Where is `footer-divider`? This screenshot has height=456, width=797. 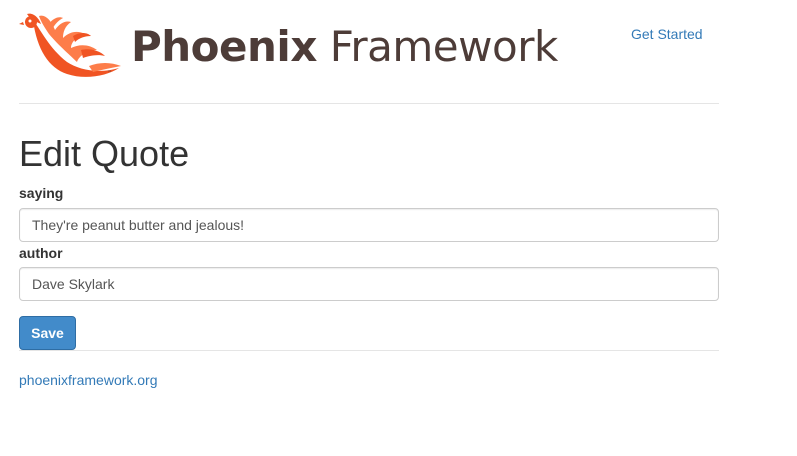
footer-divider is located at coordinates (369, 350).